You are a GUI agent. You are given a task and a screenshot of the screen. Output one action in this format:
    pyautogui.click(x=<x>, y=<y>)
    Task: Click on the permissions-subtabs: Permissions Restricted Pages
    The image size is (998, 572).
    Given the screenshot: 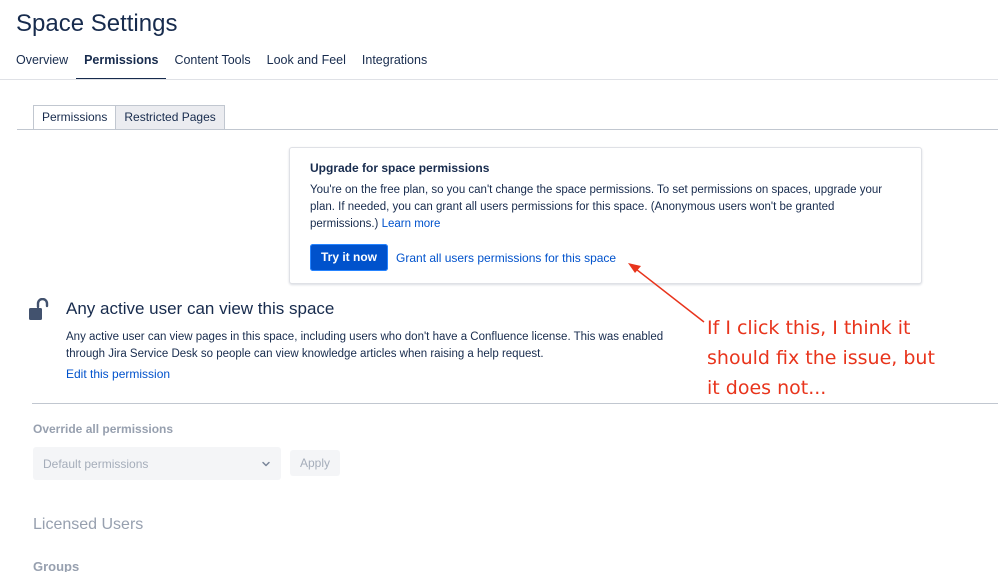 What is the action you would take?
    pyautogui.click(x=129, y=117)
    